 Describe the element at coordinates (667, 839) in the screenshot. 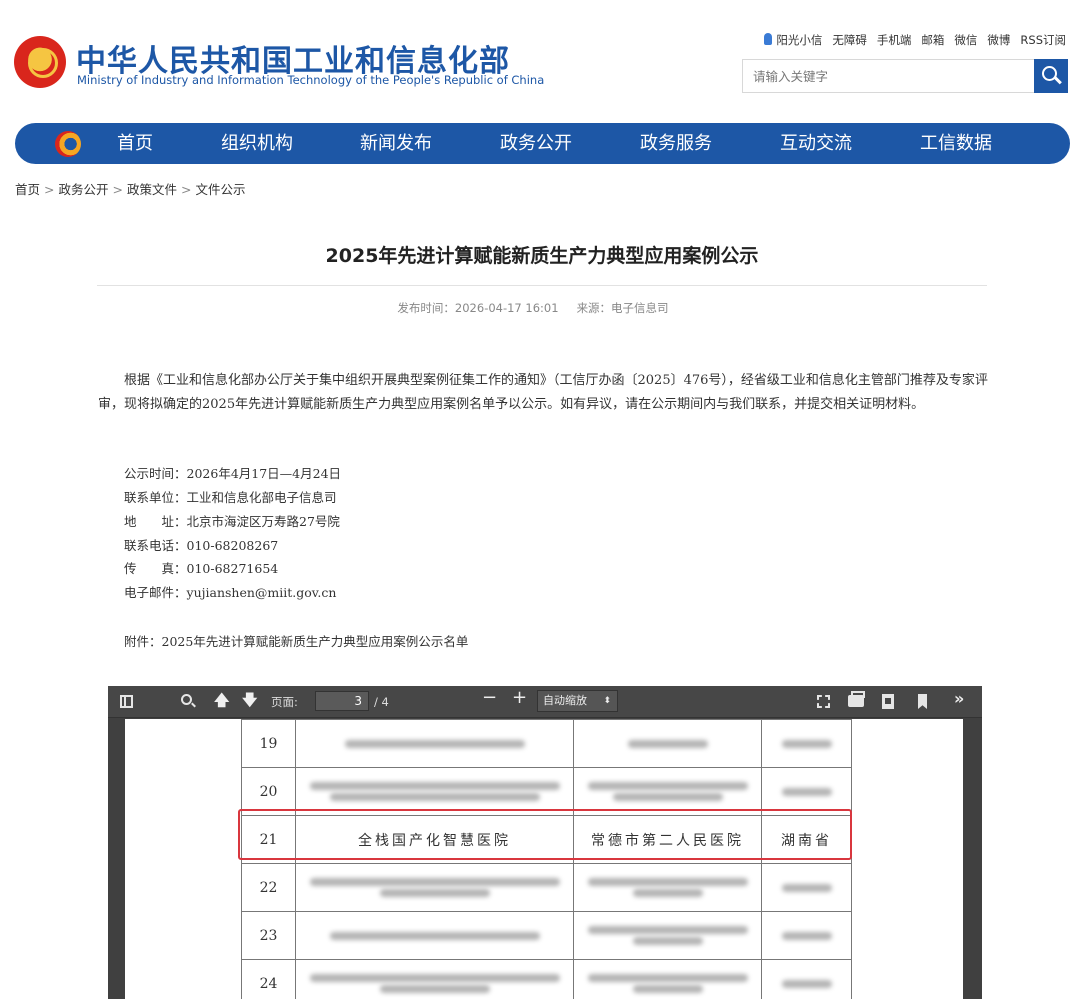

I see `case-unit: 常德市第二人民医院` at that location.